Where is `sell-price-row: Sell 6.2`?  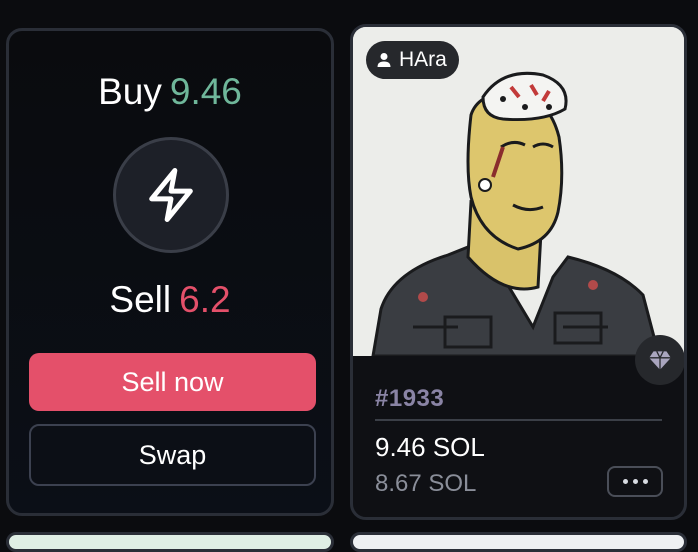
sell-price-row: Sell 6.2 is located at coordinates (170, 300).